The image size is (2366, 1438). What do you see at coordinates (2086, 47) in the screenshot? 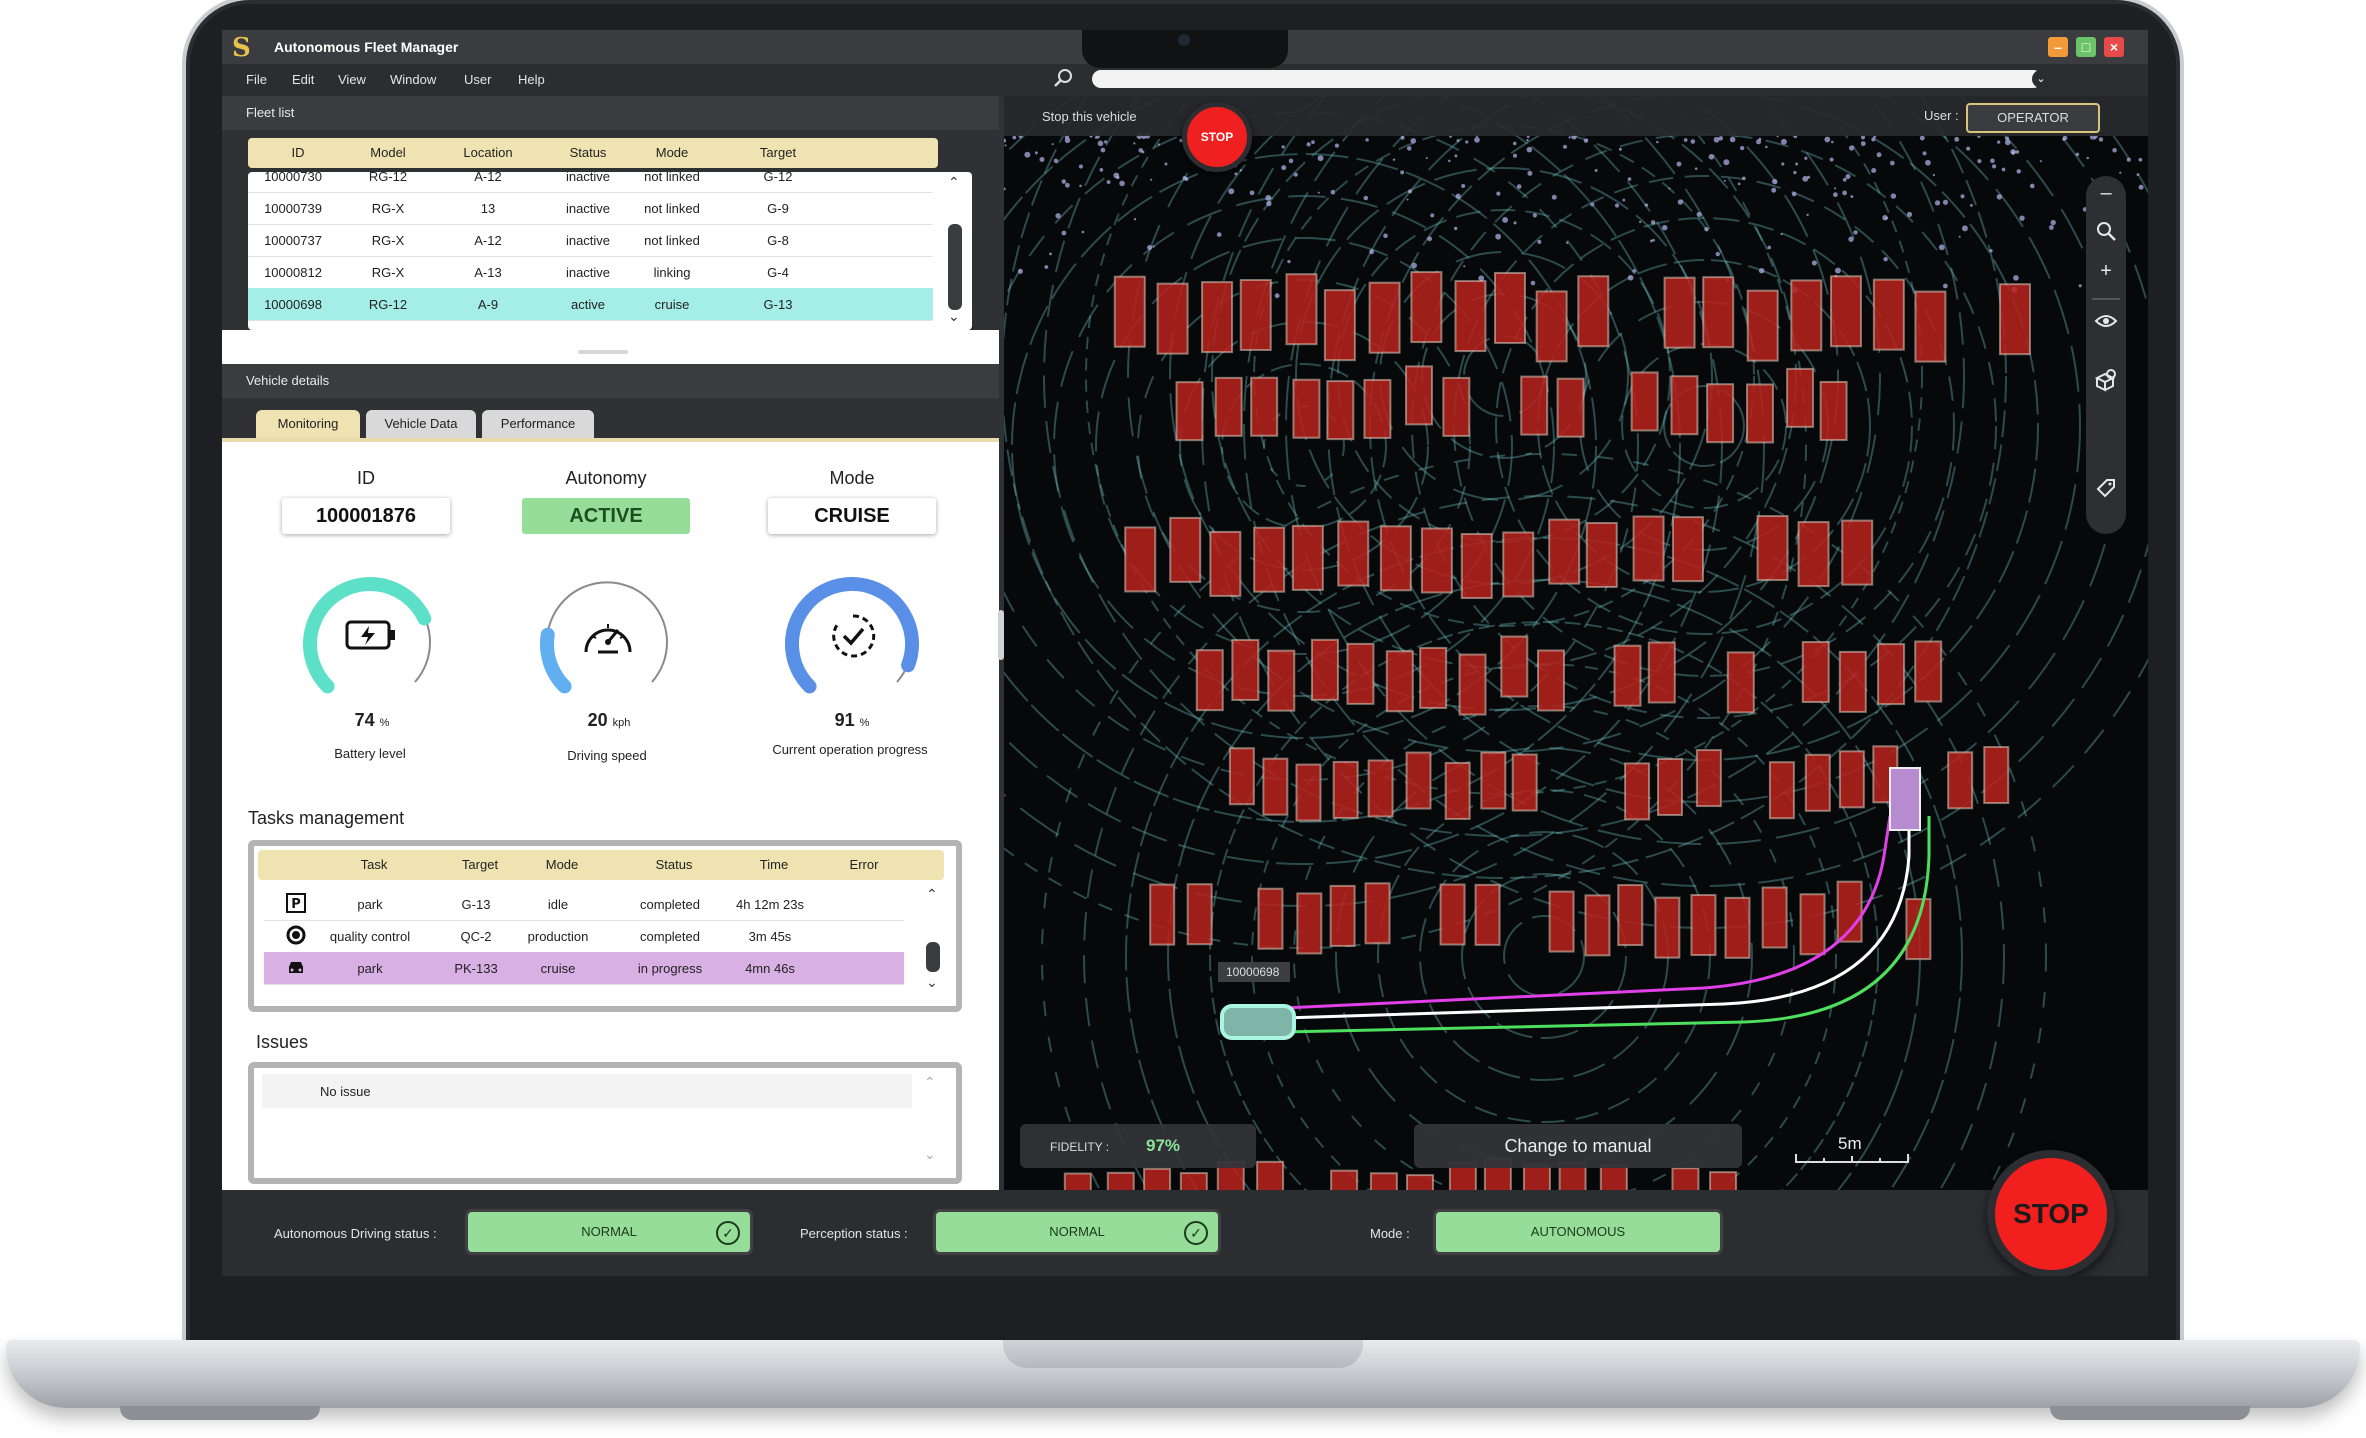
I see `maximize-button: □` at bounding box center [2086, 47].